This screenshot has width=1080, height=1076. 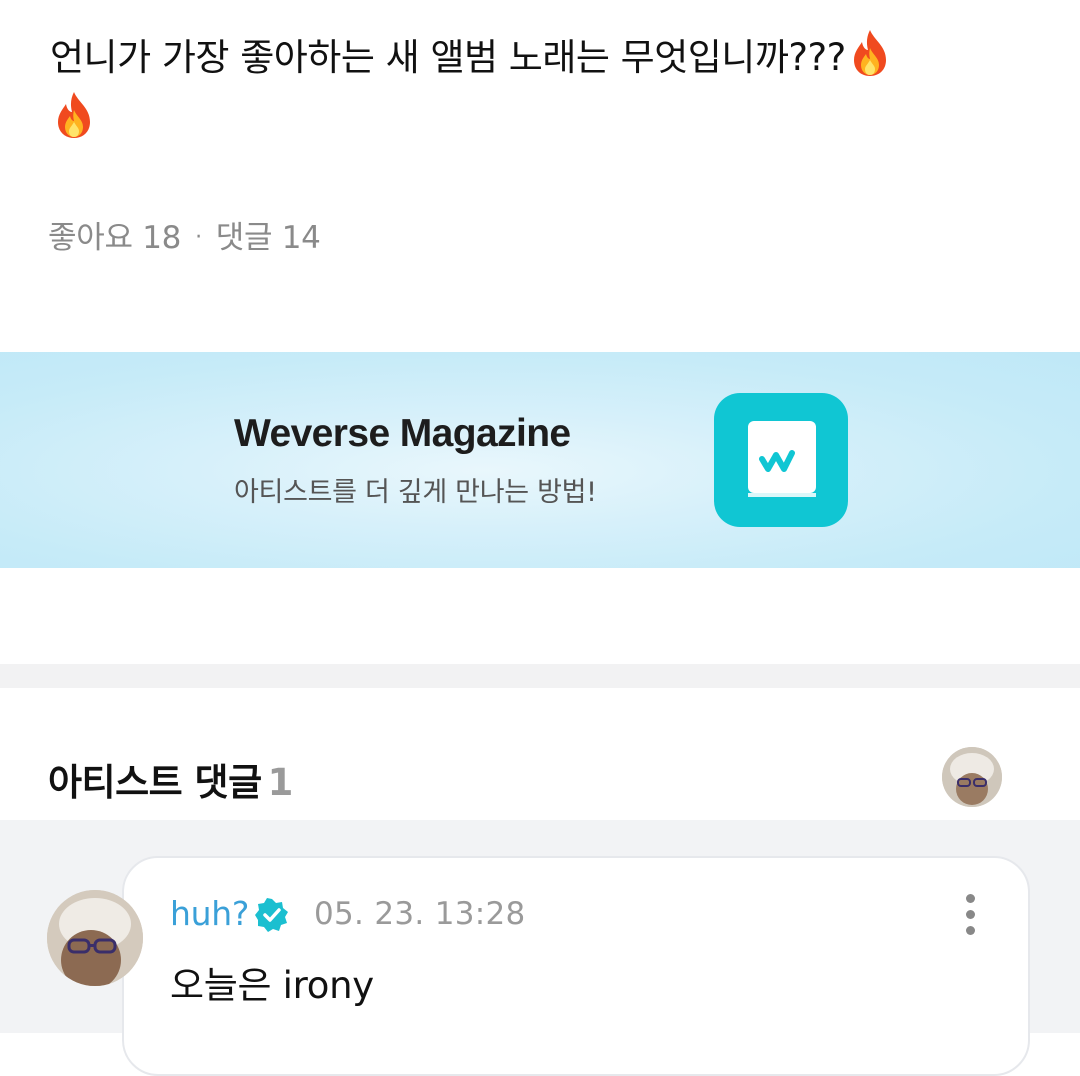 I want to click on artist-avatar, so click(x=972, y=777).